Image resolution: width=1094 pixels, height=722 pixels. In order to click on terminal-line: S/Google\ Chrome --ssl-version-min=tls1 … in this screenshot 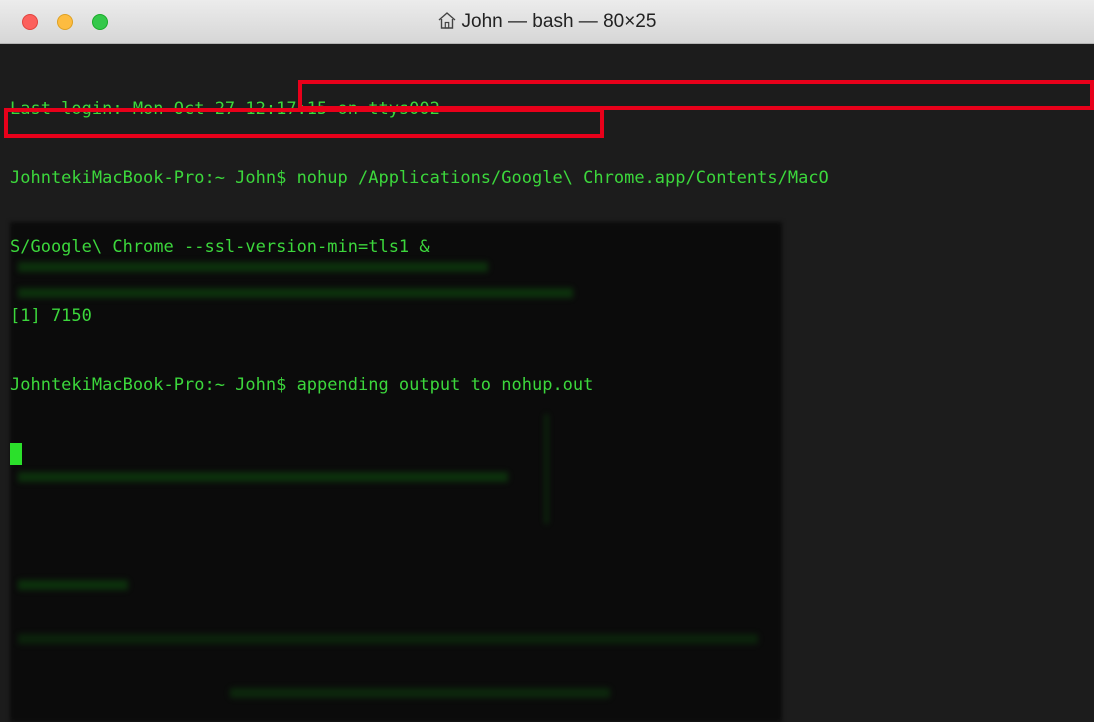, I will do `click(220, 247)`.